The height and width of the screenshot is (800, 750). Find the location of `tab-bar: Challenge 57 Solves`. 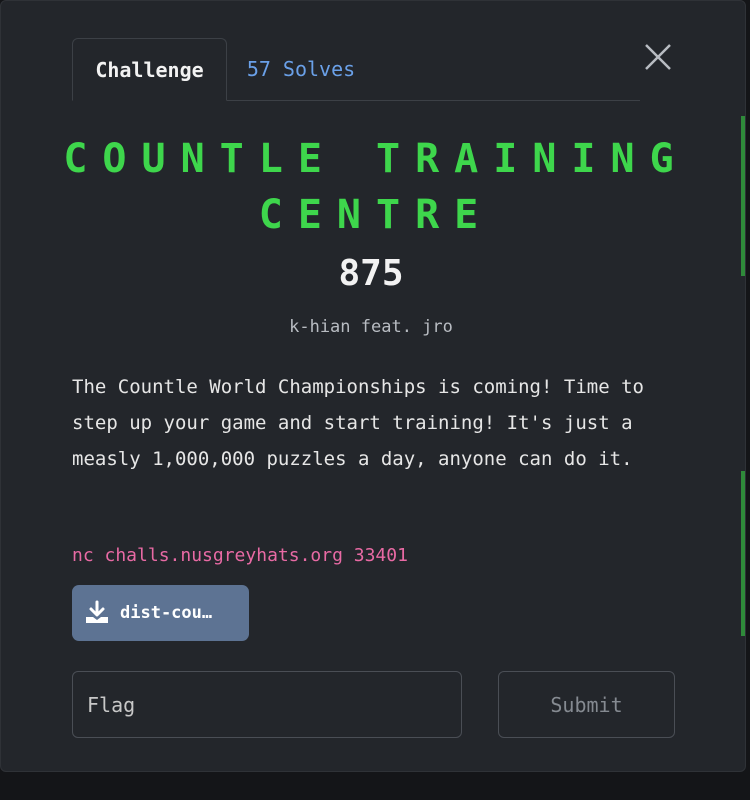

tab-bar: Challenge 57 Solves is located at coordinates (356, 69).